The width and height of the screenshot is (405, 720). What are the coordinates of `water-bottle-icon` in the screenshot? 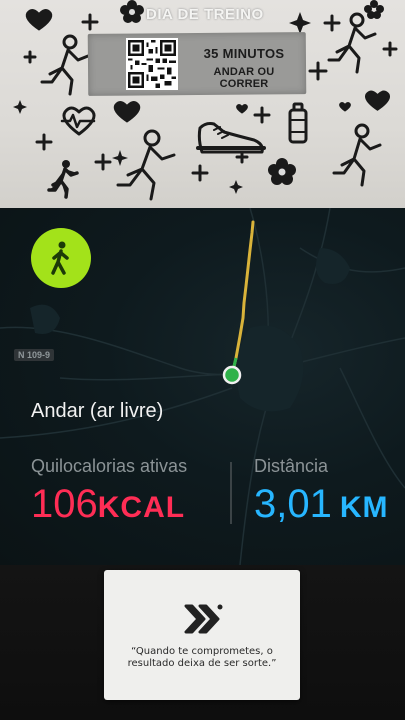 It's located at (298, 123).